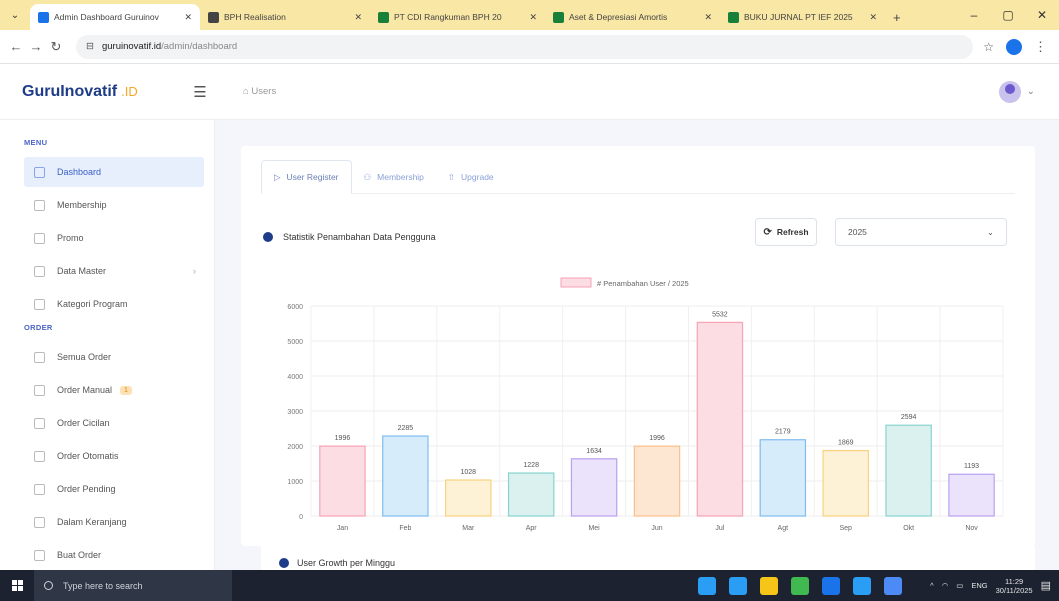  I want to click on y-tick-label: 1000, so click(295, 482).